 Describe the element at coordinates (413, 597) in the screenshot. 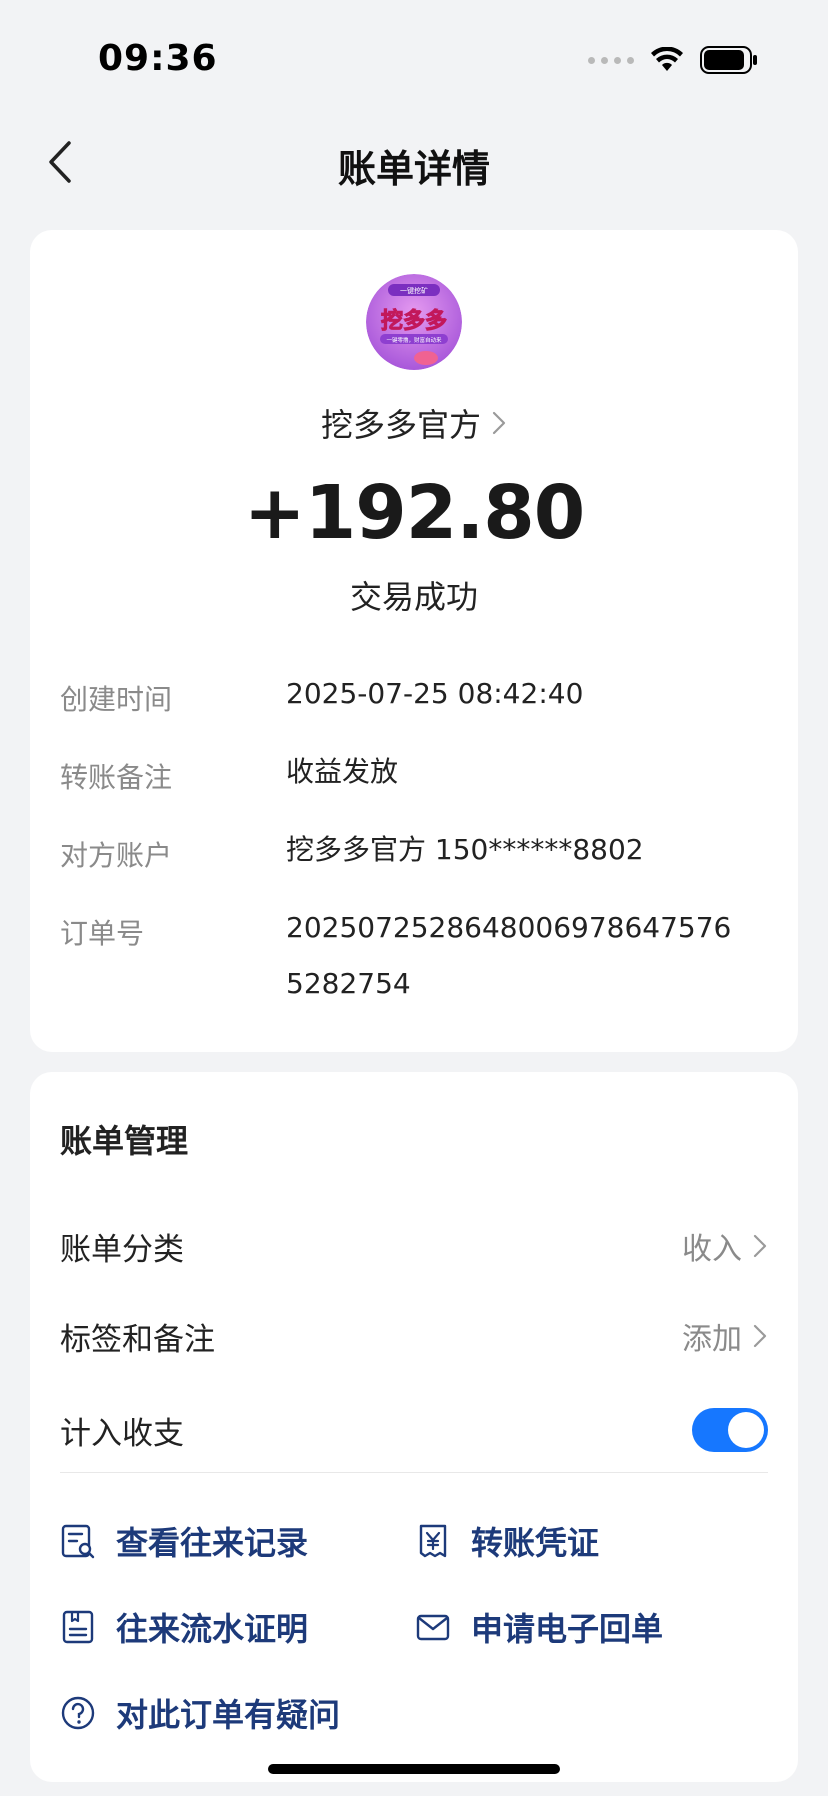

I see `transaction-status: 交易成功` at that location.